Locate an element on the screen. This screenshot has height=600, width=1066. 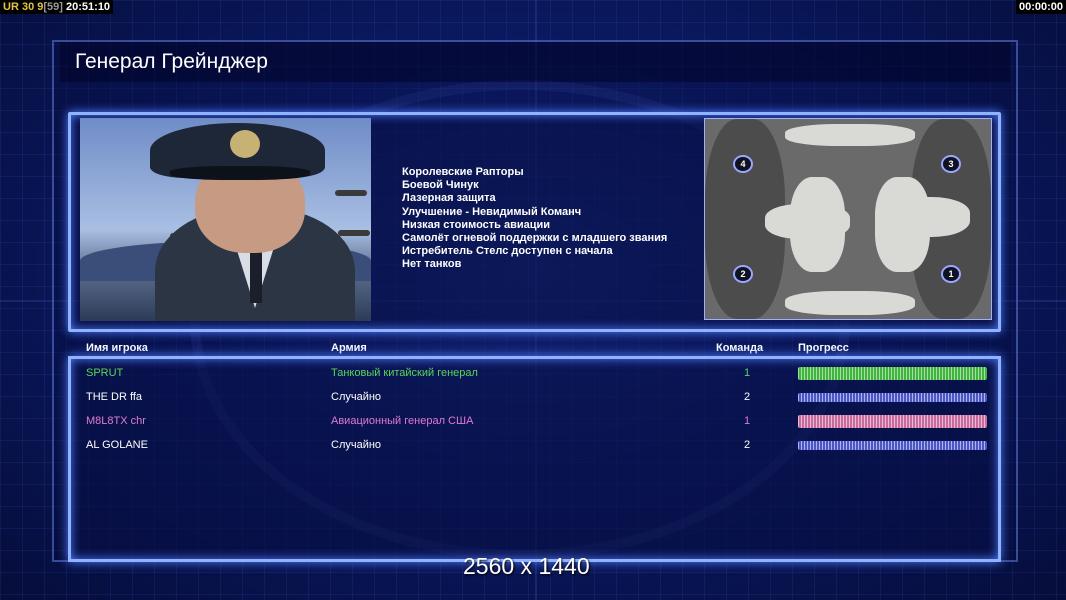
general-portrait is located at coordinates (225, 219).